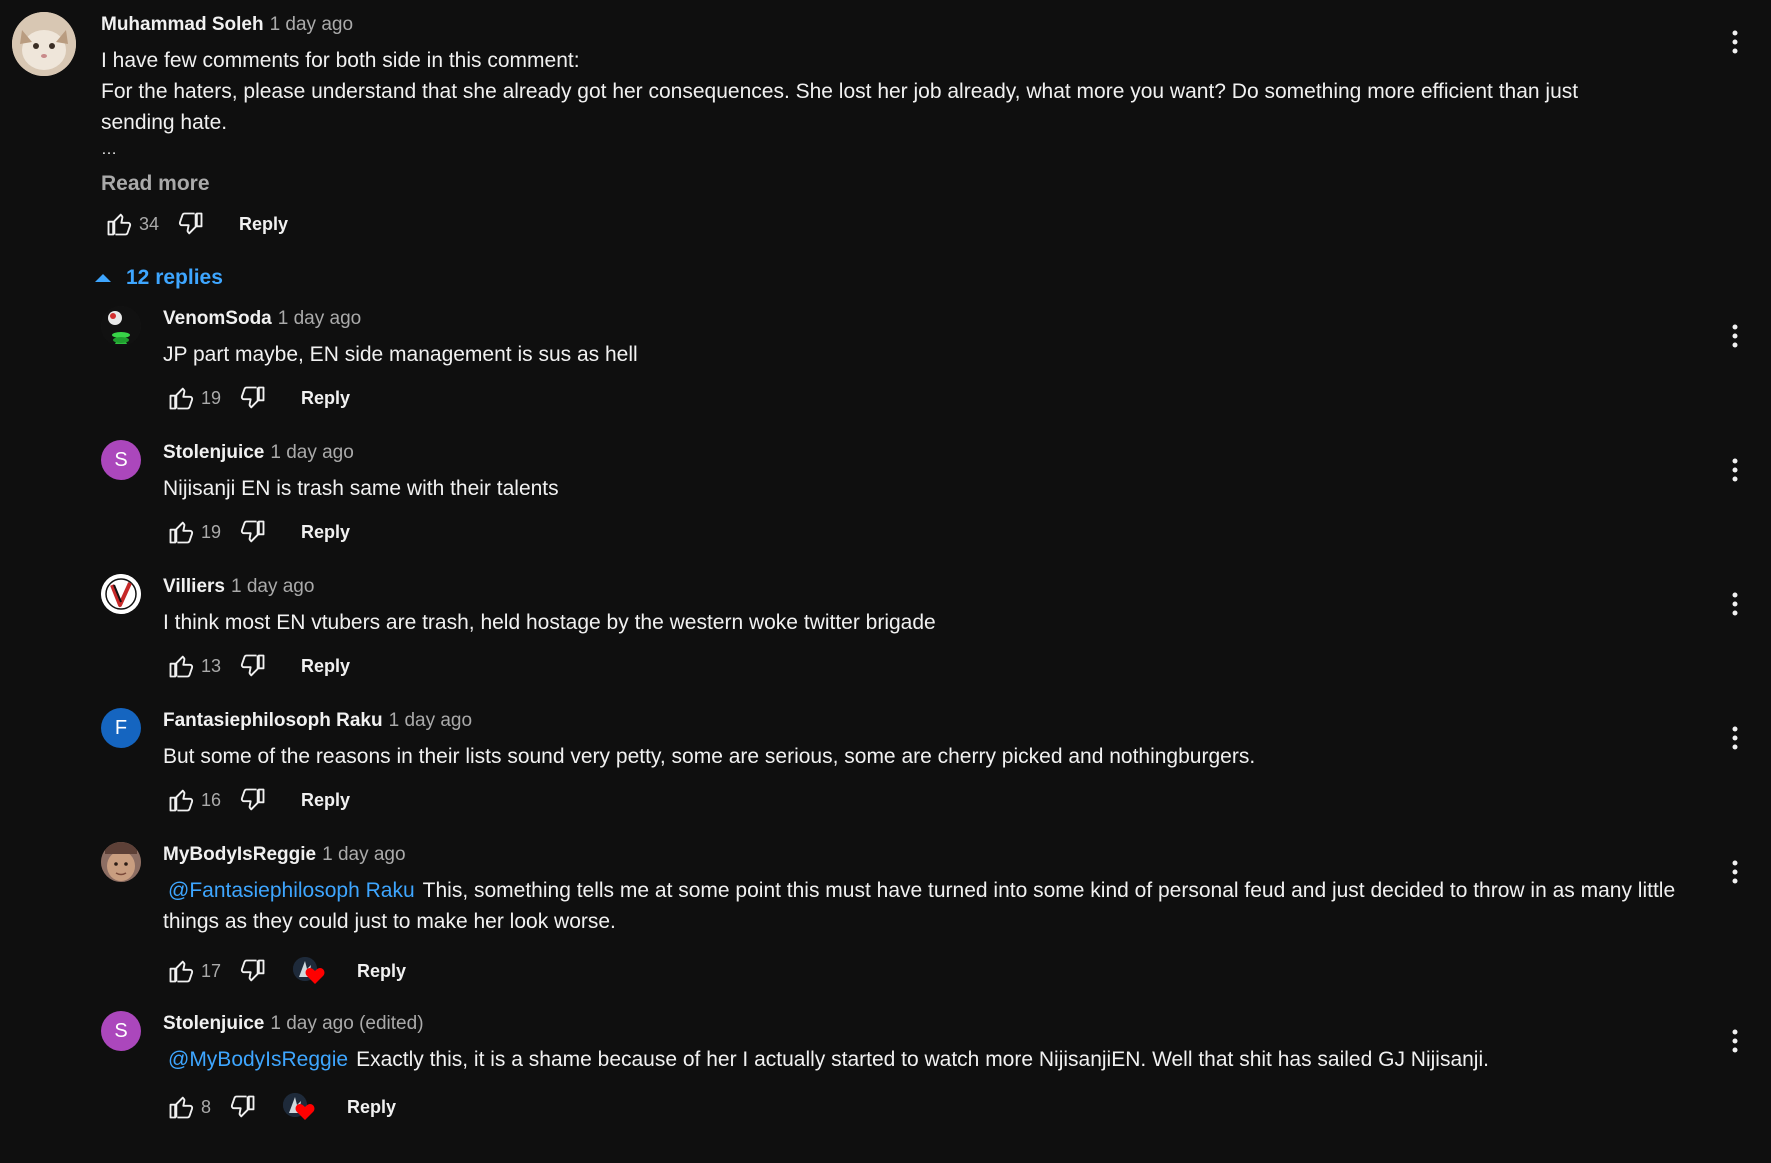 Image resolution: width=1771 pixels, height=1163 pixels. What do you see at coordinates (194, 586) in the screenshot?
I see `author-name: Villiers` at bounding box center [194, 586].